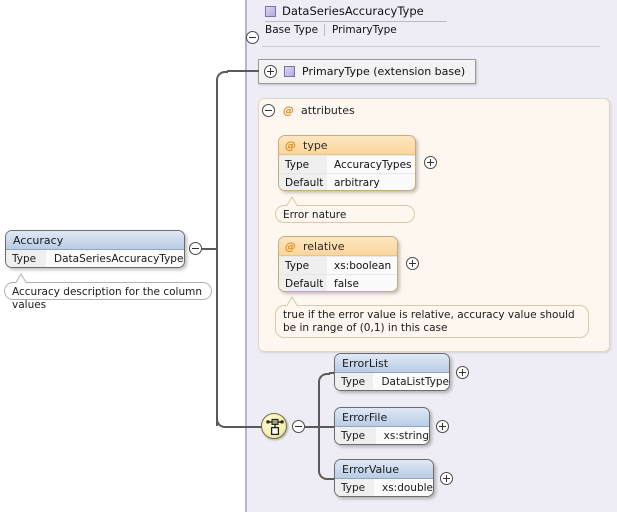 The height and width of the screenshot is (512, 617). I want to click on attribute-property-row: Default arbitrary, so click(347, 181).